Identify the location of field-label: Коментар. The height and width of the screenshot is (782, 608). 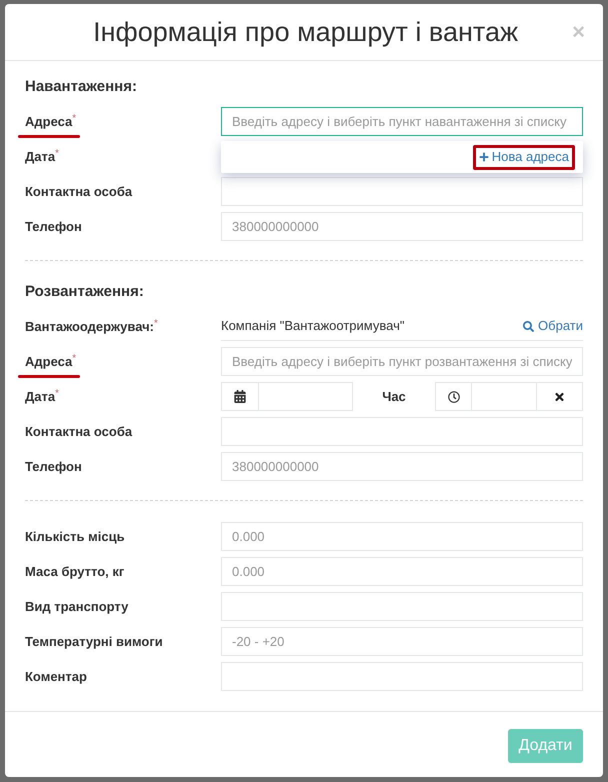
(56, 676).